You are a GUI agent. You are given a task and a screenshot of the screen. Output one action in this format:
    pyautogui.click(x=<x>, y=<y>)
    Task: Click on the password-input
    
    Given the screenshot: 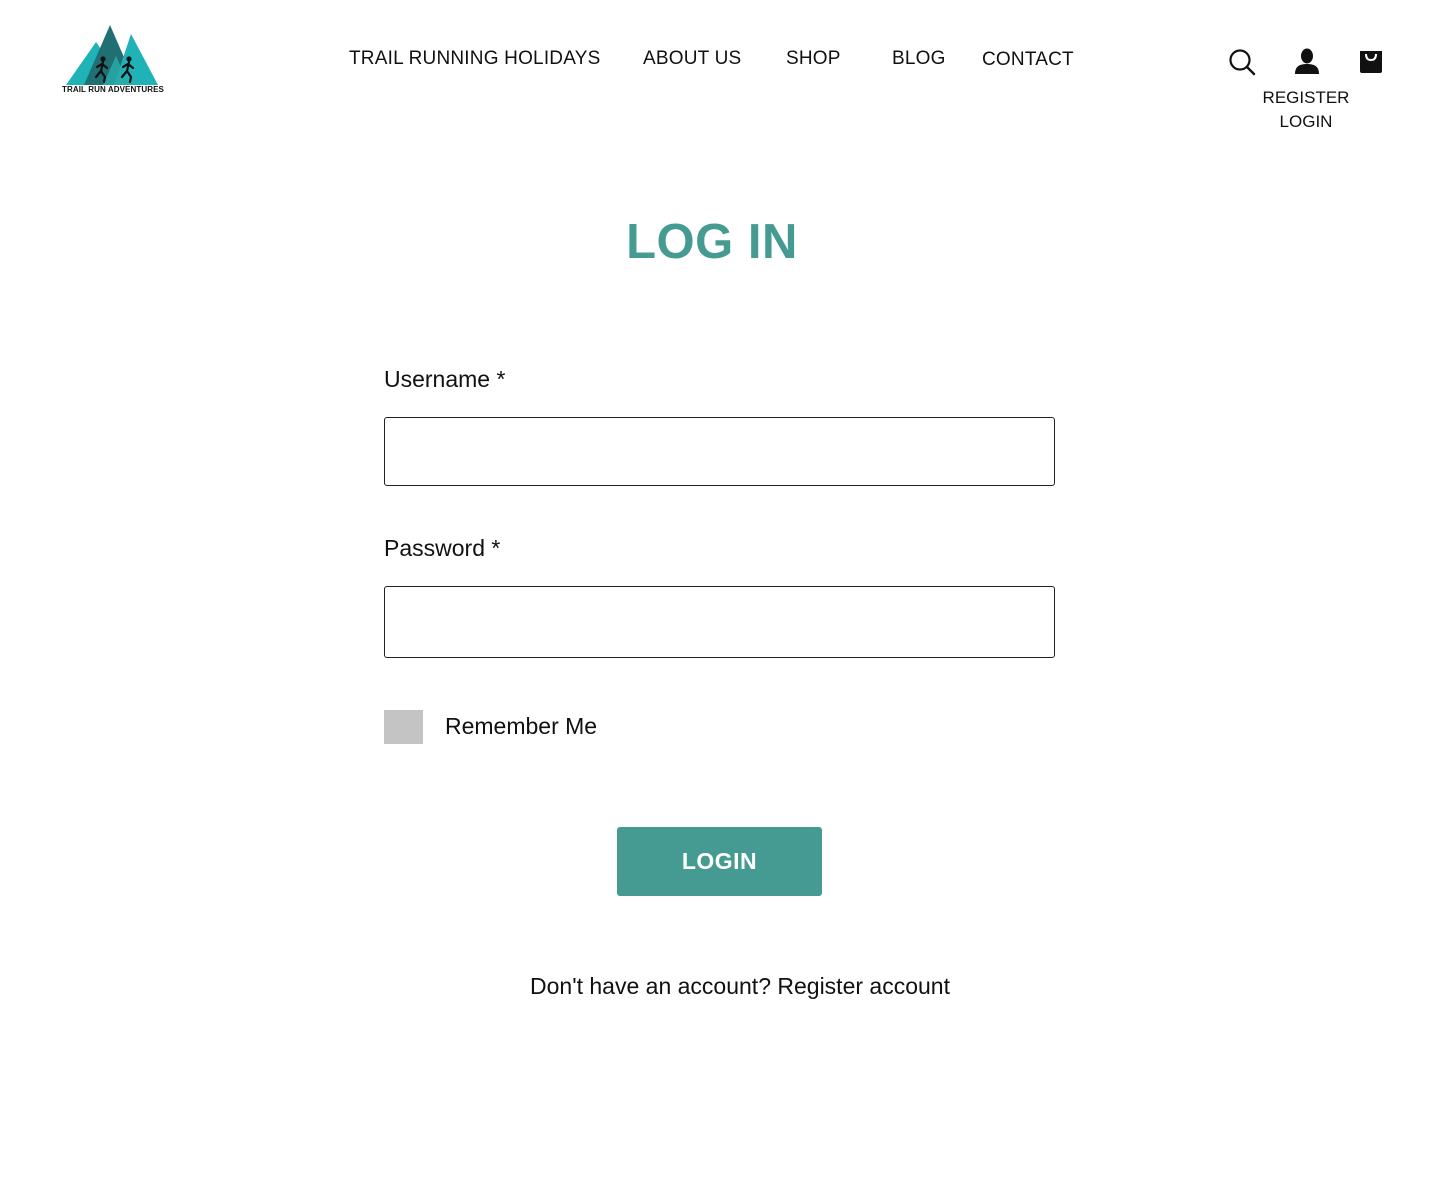 What is the action you would take?
    pyautogui.click(x=719, y=622)
    